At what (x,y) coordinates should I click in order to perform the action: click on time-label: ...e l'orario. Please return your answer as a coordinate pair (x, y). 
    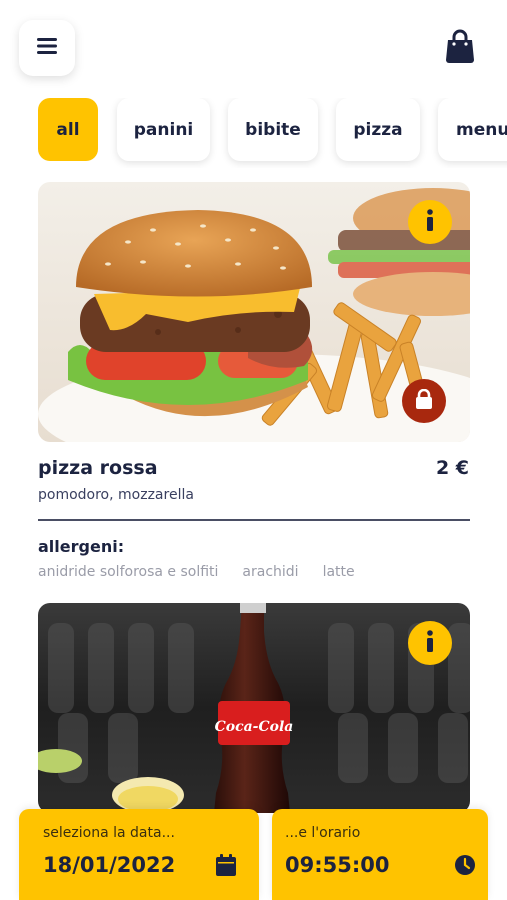
    Looking at the image, I should click on (323, 833).